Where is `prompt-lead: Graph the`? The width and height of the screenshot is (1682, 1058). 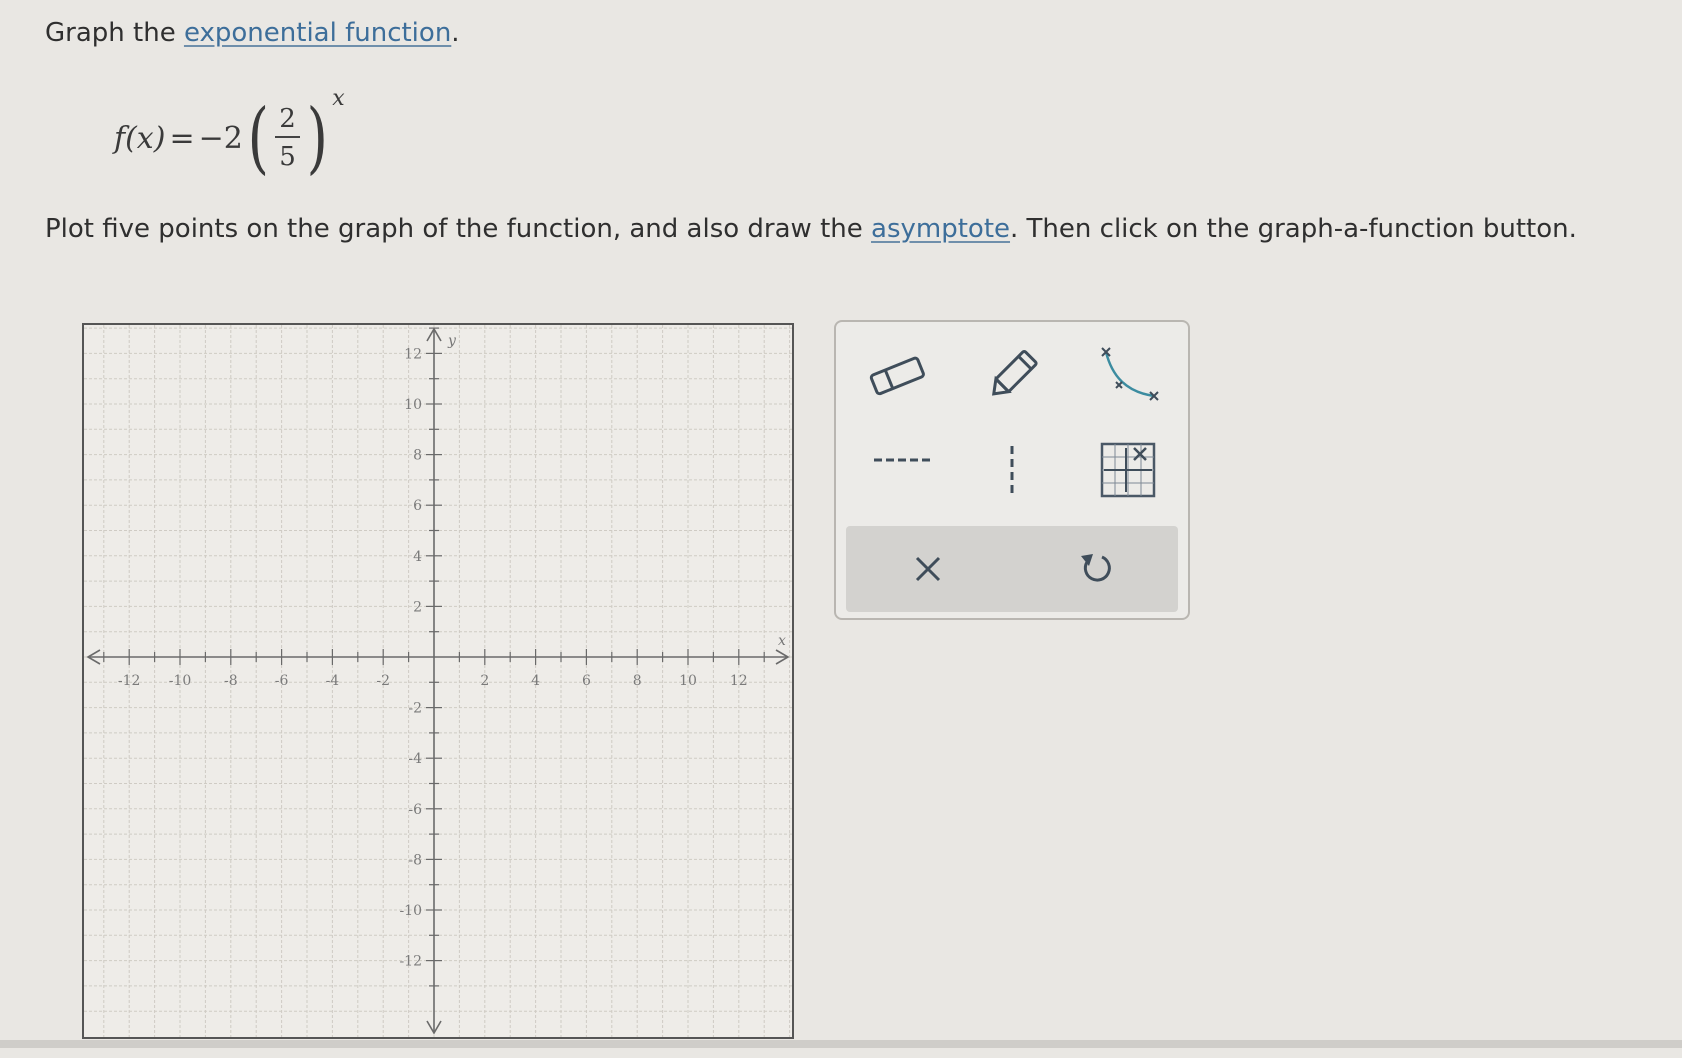 prompt-lead: Graph the is located at coordinates (114, 33).